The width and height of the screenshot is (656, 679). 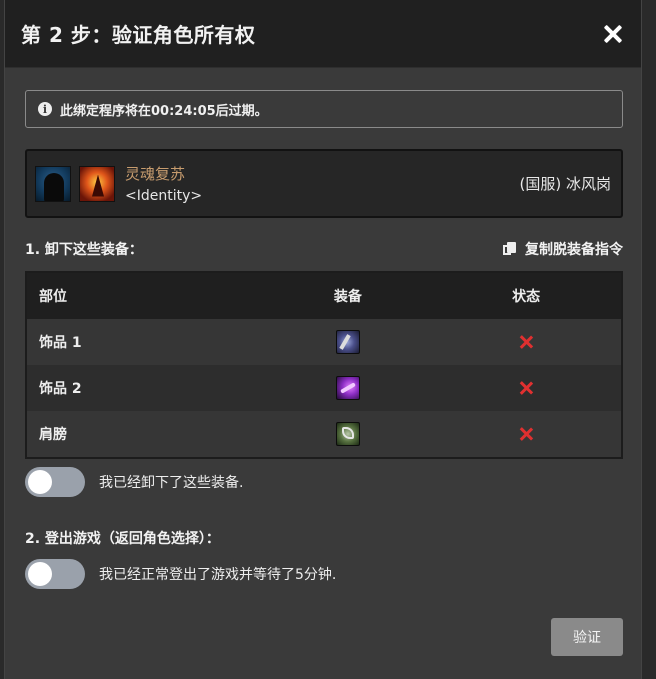 What do you see at coordinates (164, 111) in the screenshot?
I see `expiry-notice-text: 此绑定程序将在00:24:05后过期。` at bounding box center [164, 111].